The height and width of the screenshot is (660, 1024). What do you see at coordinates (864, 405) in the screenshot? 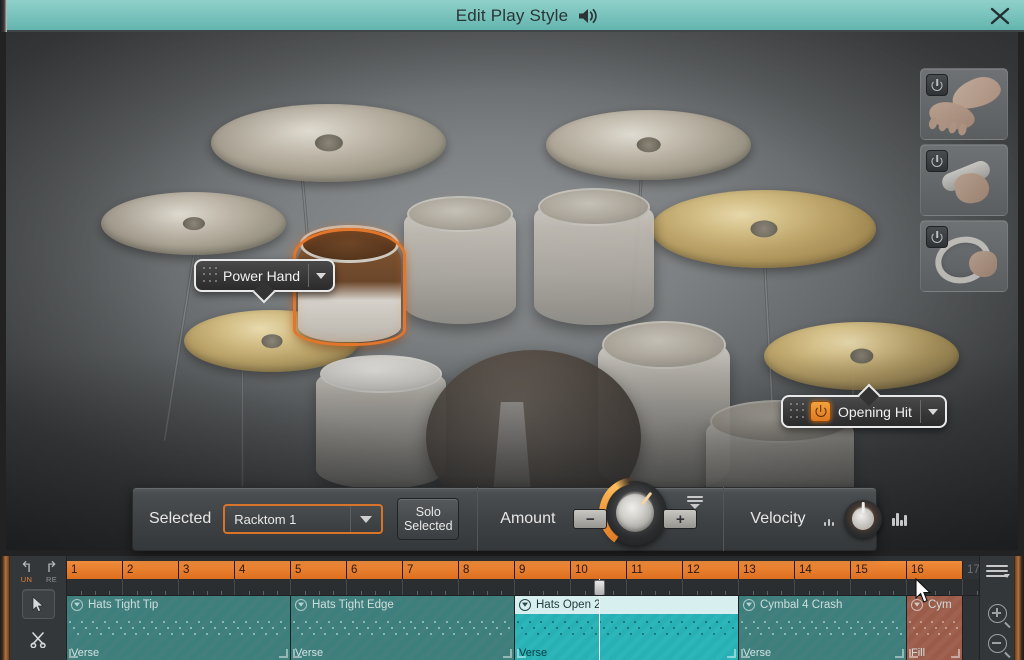
I see `kit-label-opening-hit: Opening Hit` at bounding box center [864, 405].